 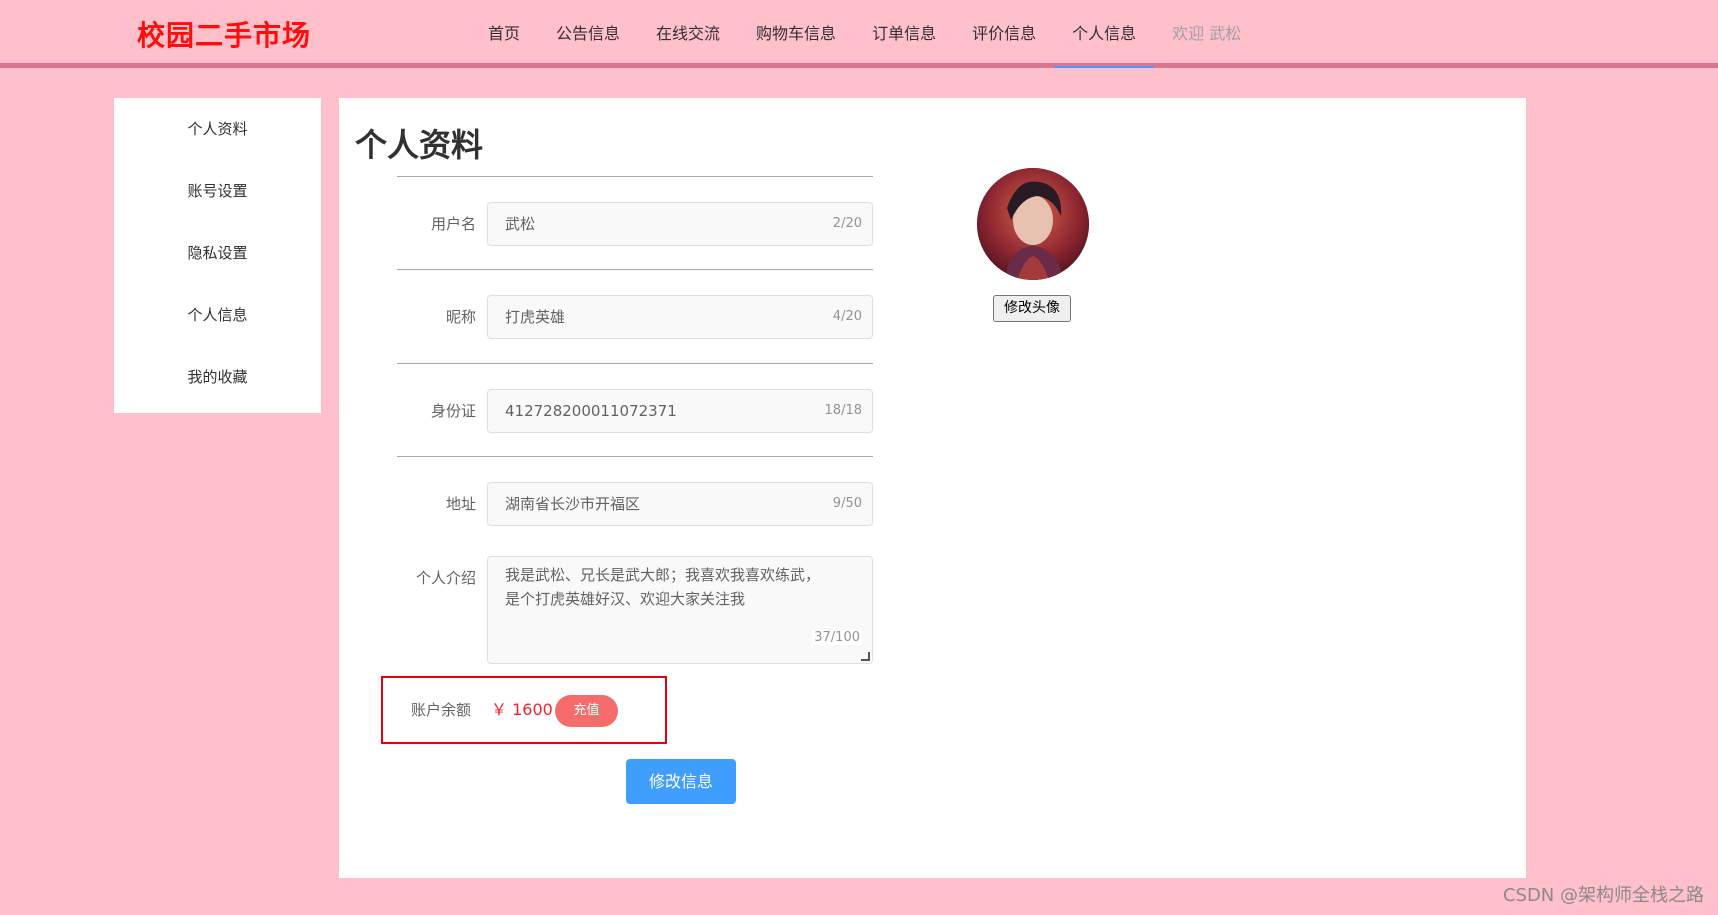 I want to click on nickname-row: 昵称 打虎英雄 4/20, so click(x=639, y=317).